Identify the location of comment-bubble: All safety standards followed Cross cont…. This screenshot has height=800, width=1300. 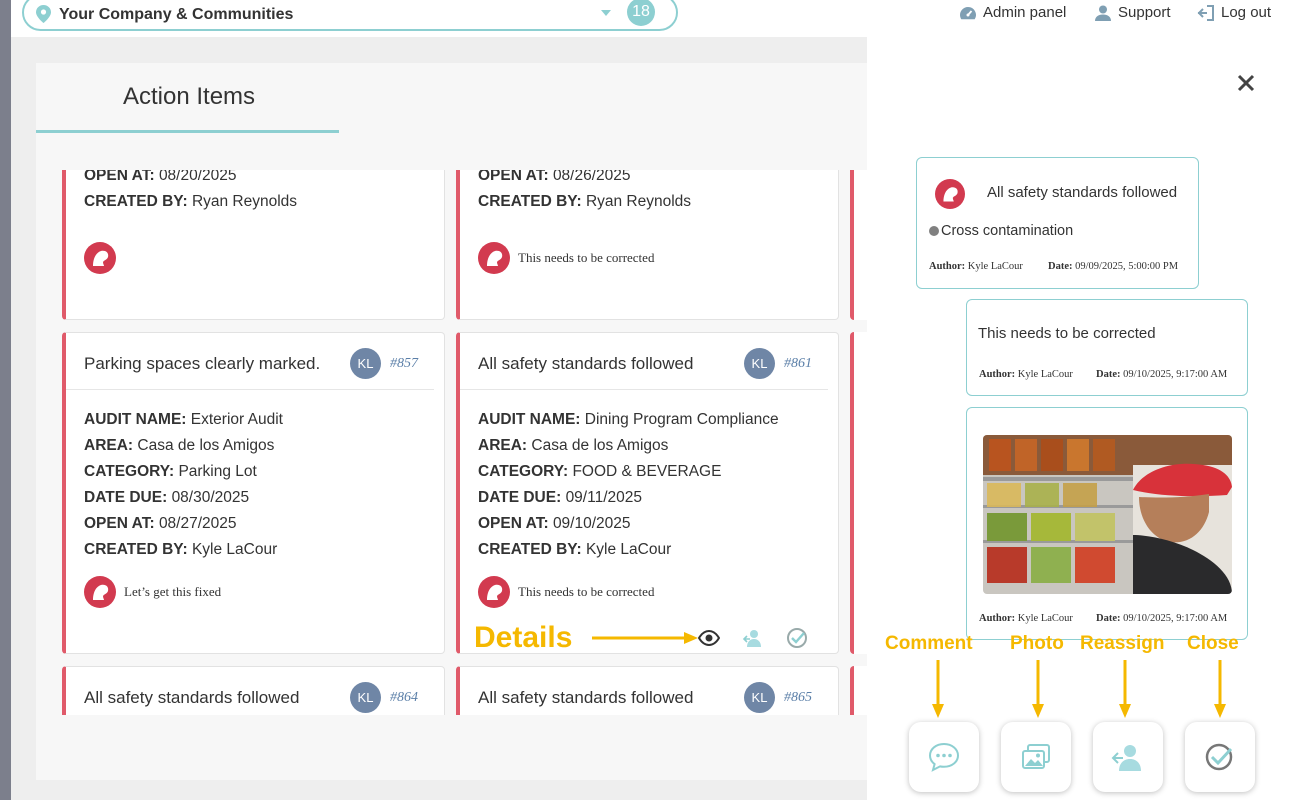
(1057, 223).